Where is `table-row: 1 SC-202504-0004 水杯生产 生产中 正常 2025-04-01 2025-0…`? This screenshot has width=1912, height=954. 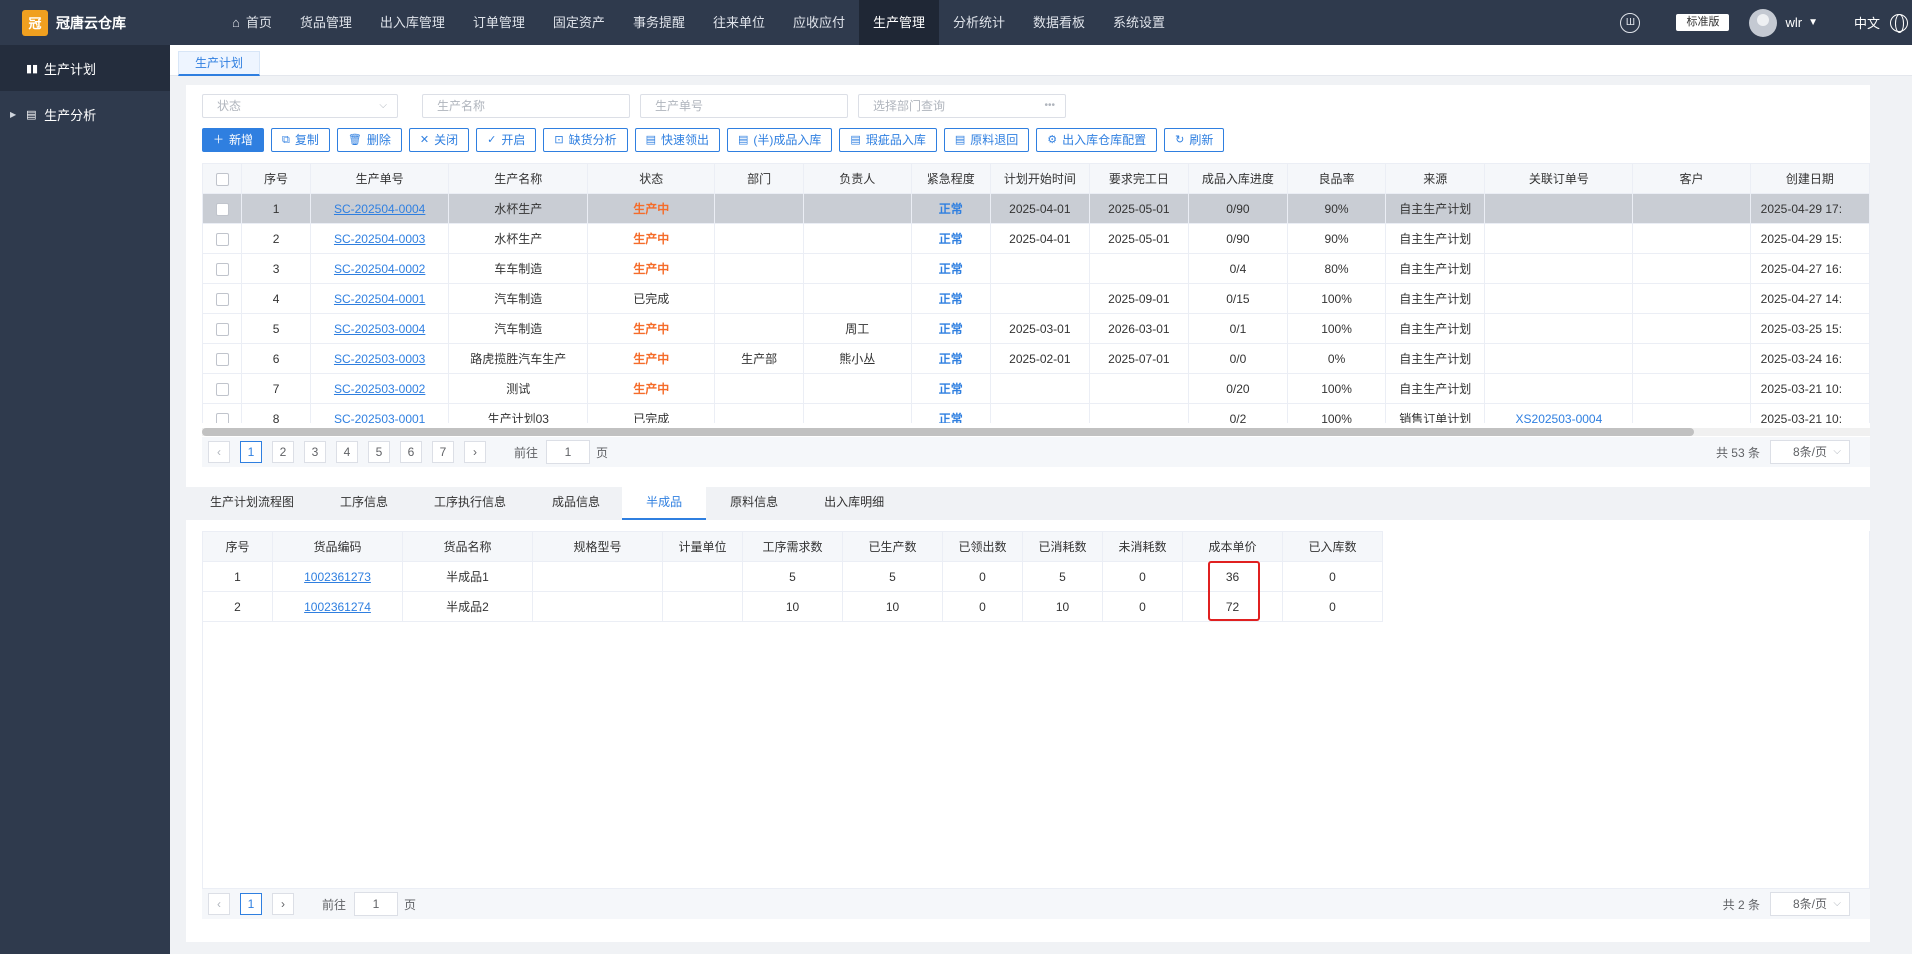
table-row: 1 SC-202504-0004 水杯生产 生产中 正常 2025-04-01 2025-0… is located at coordinates (1036, 208).